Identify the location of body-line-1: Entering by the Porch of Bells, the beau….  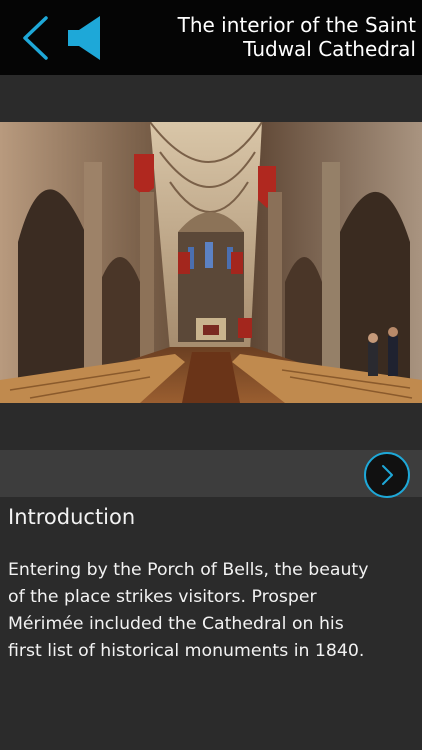
(188, 570).